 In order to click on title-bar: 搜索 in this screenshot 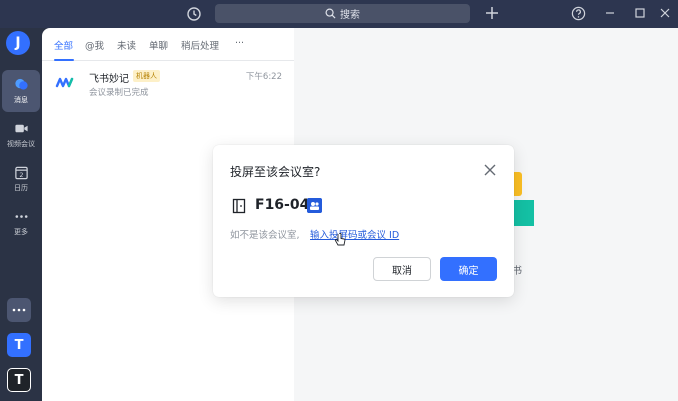, I will do `click(339, 14)`.